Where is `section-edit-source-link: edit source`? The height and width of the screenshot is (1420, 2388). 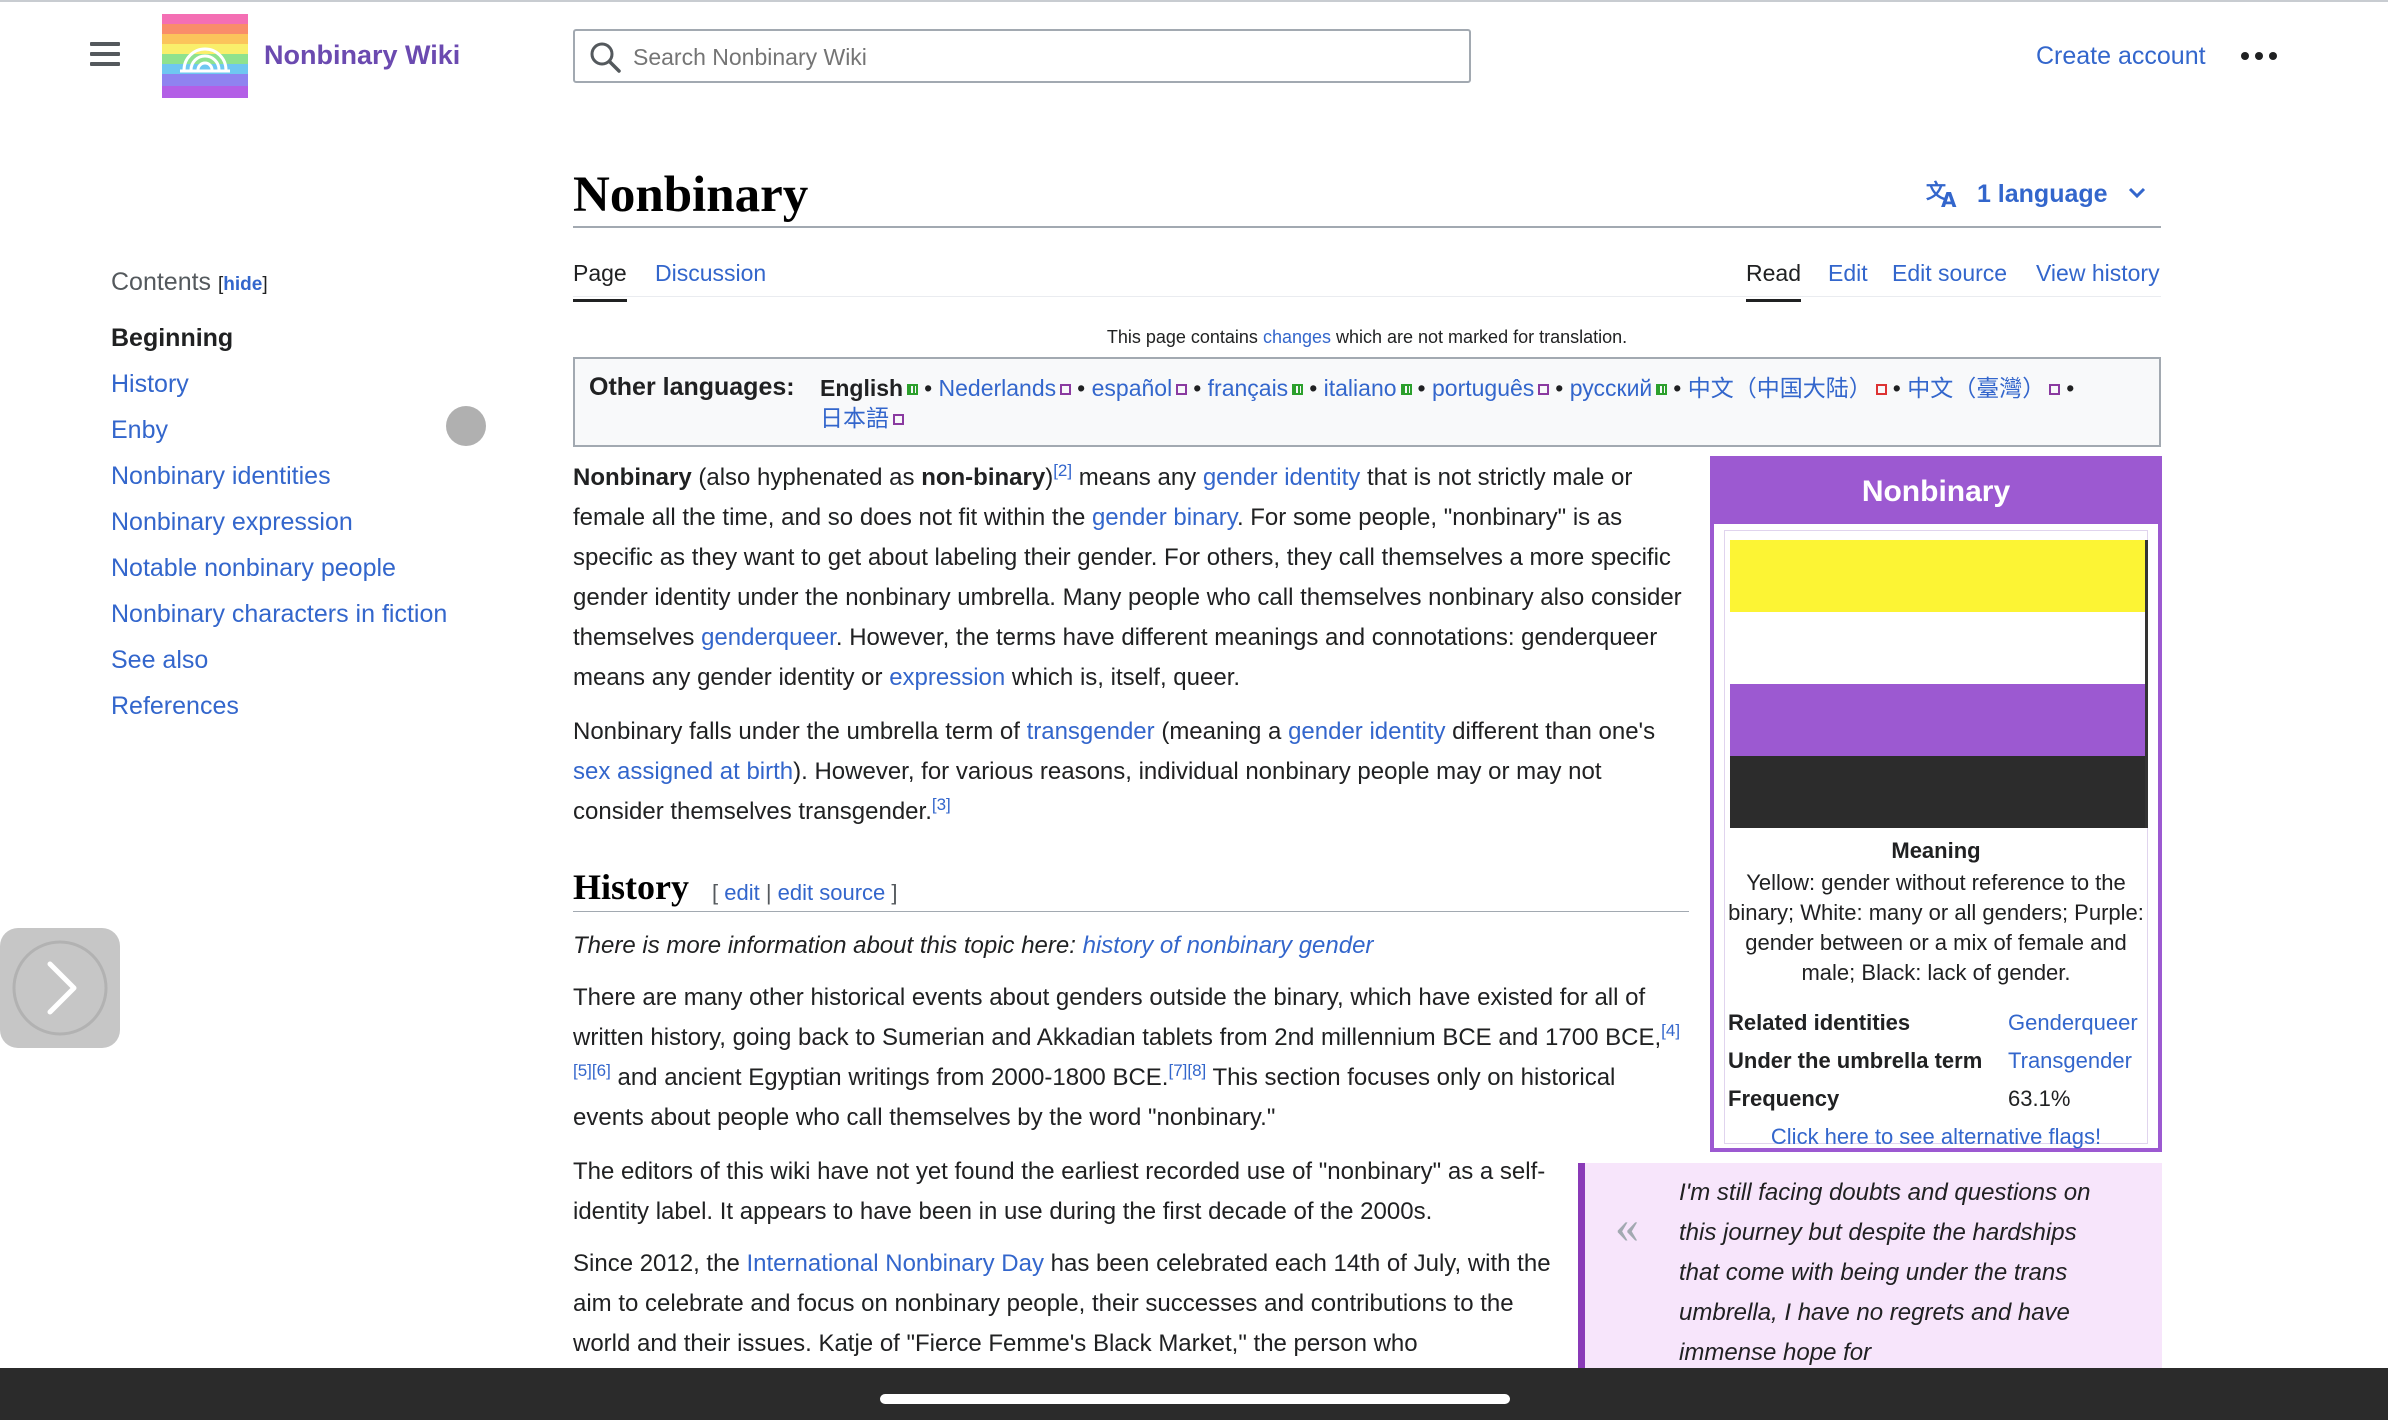 section-edit-source-link: edit source is located at coordinates (832, 892).